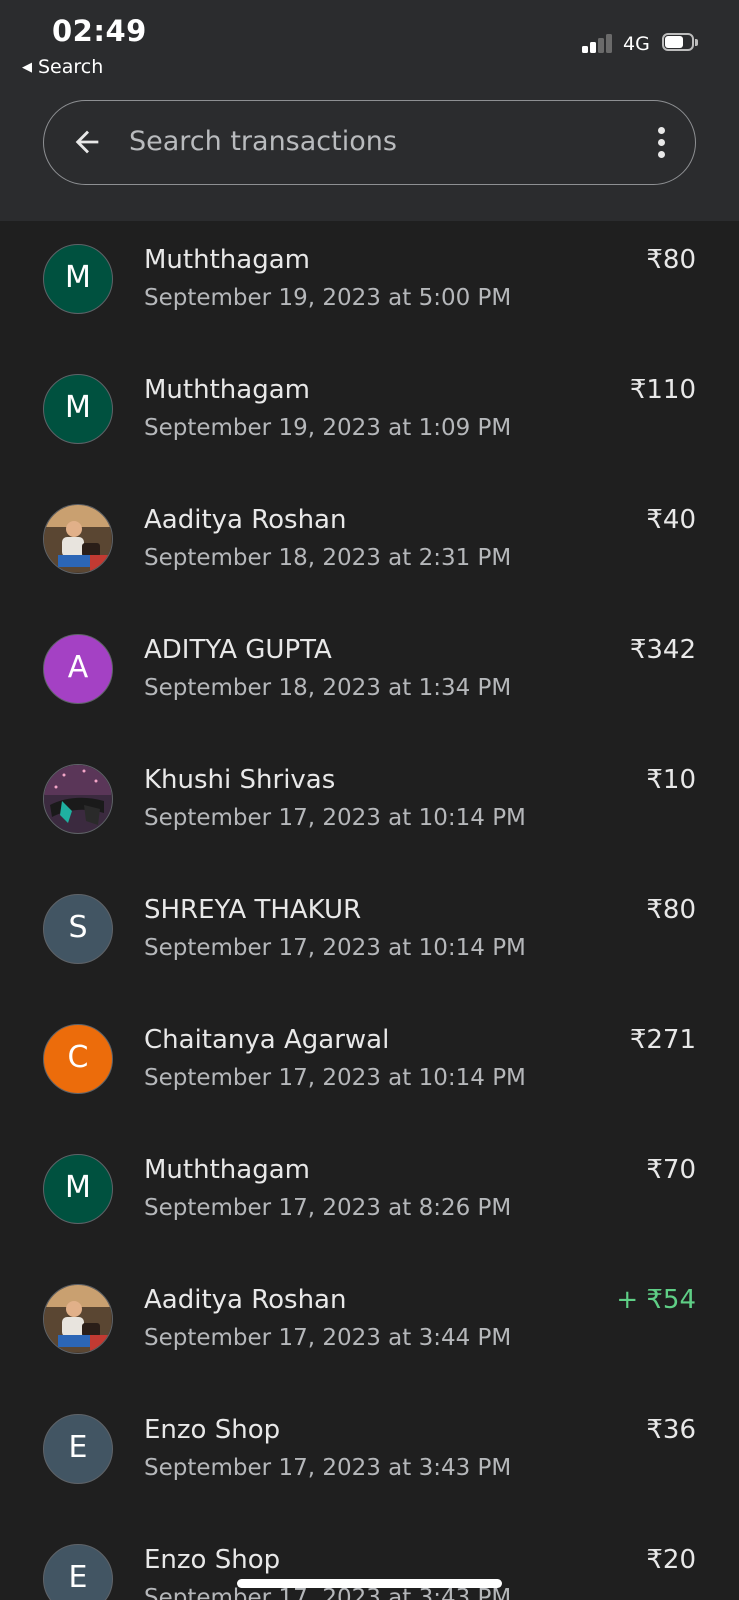  I want to click on transaction-amount: ₹271, so click(662, 1040).